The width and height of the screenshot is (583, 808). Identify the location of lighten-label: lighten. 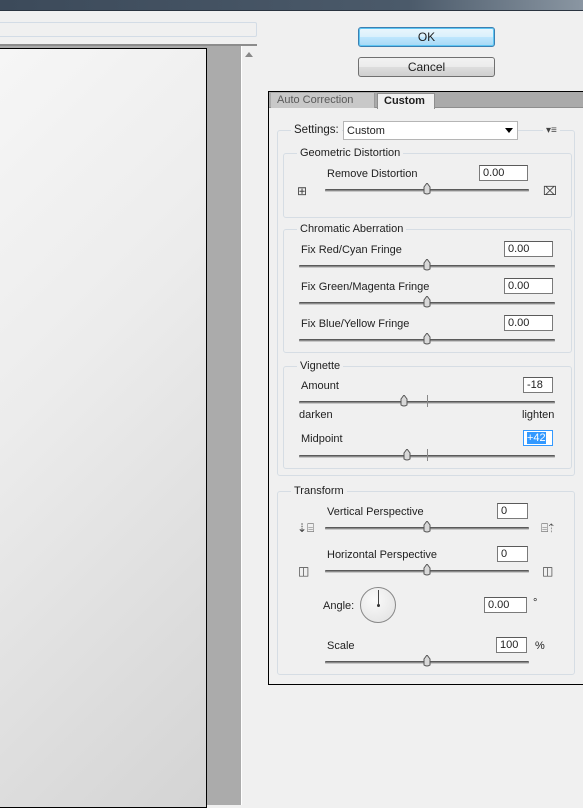
(538, 415).